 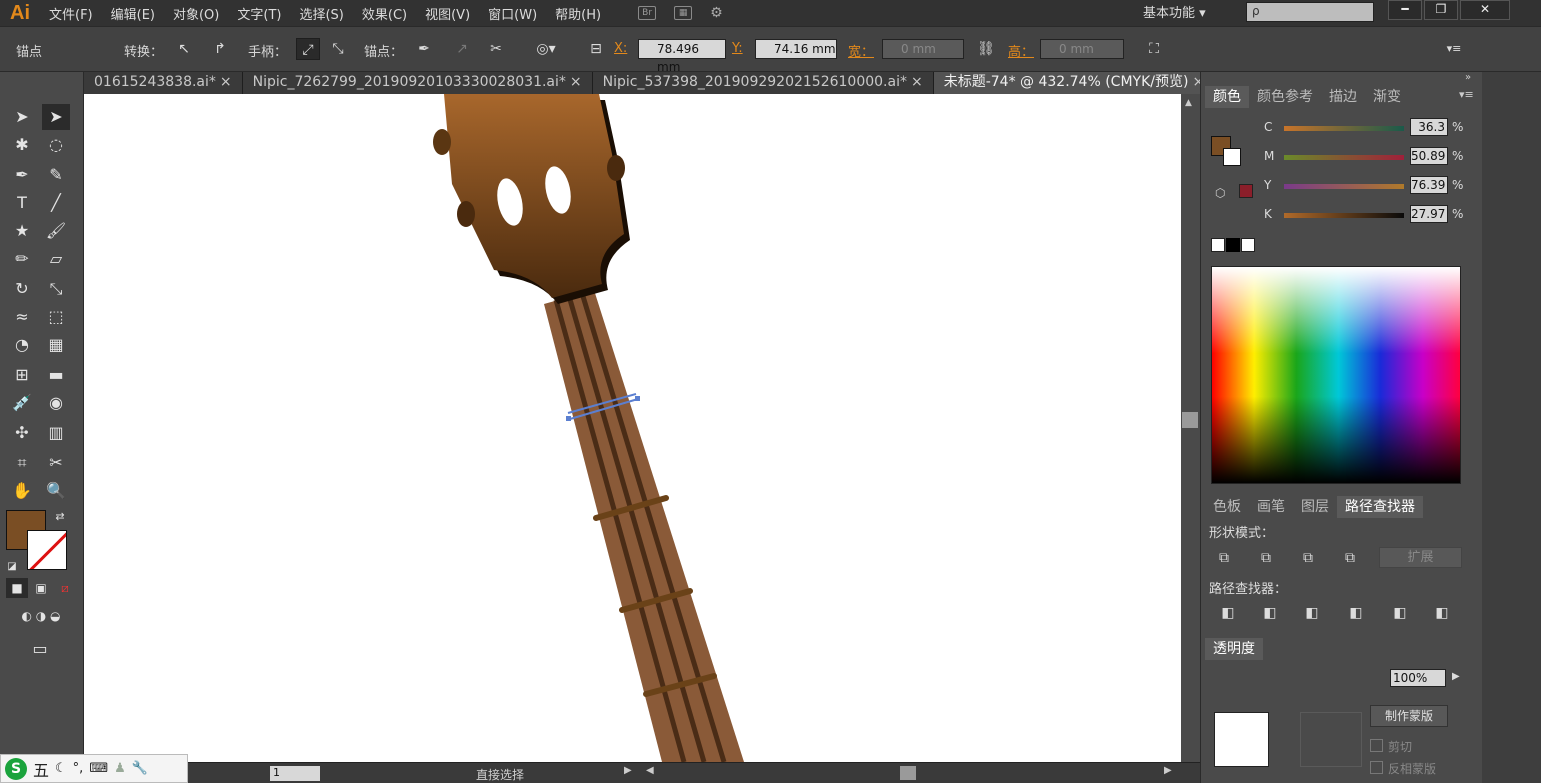 I want to click on selection-tool-icon: ➤, so click(x=22, y=117).